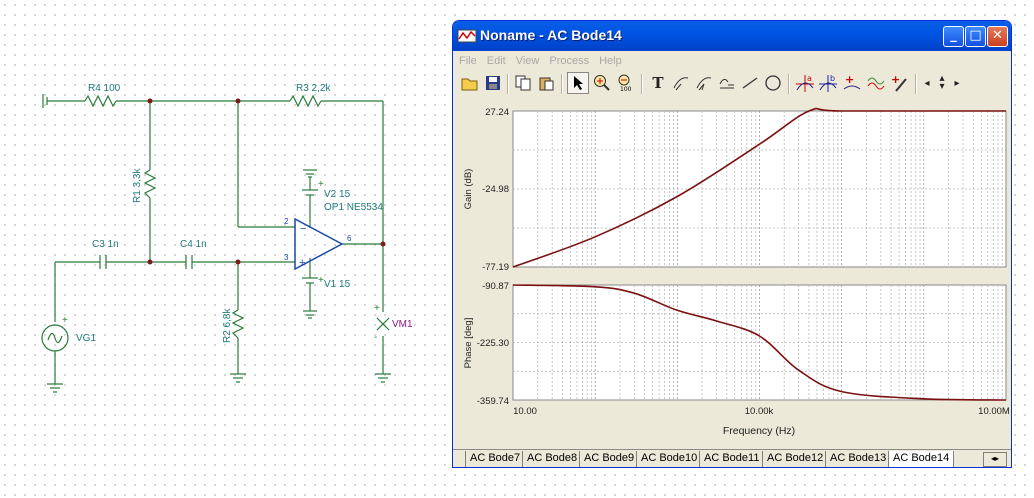  I want to click on xtick-left: 10.00, so click(525, 411).